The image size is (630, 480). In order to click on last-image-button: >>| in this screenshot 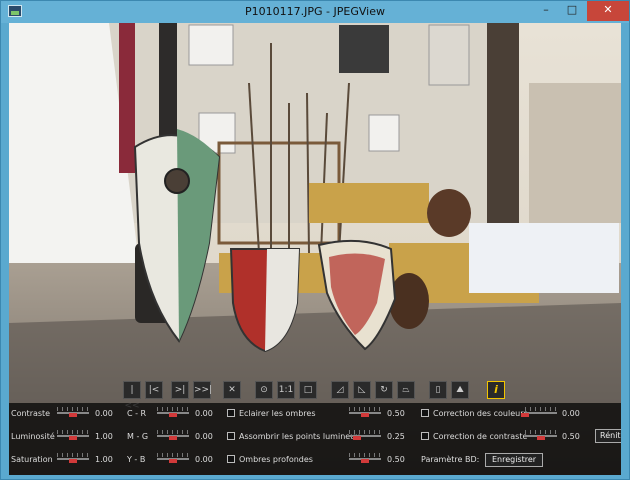, I will do `click(202, 390)`.